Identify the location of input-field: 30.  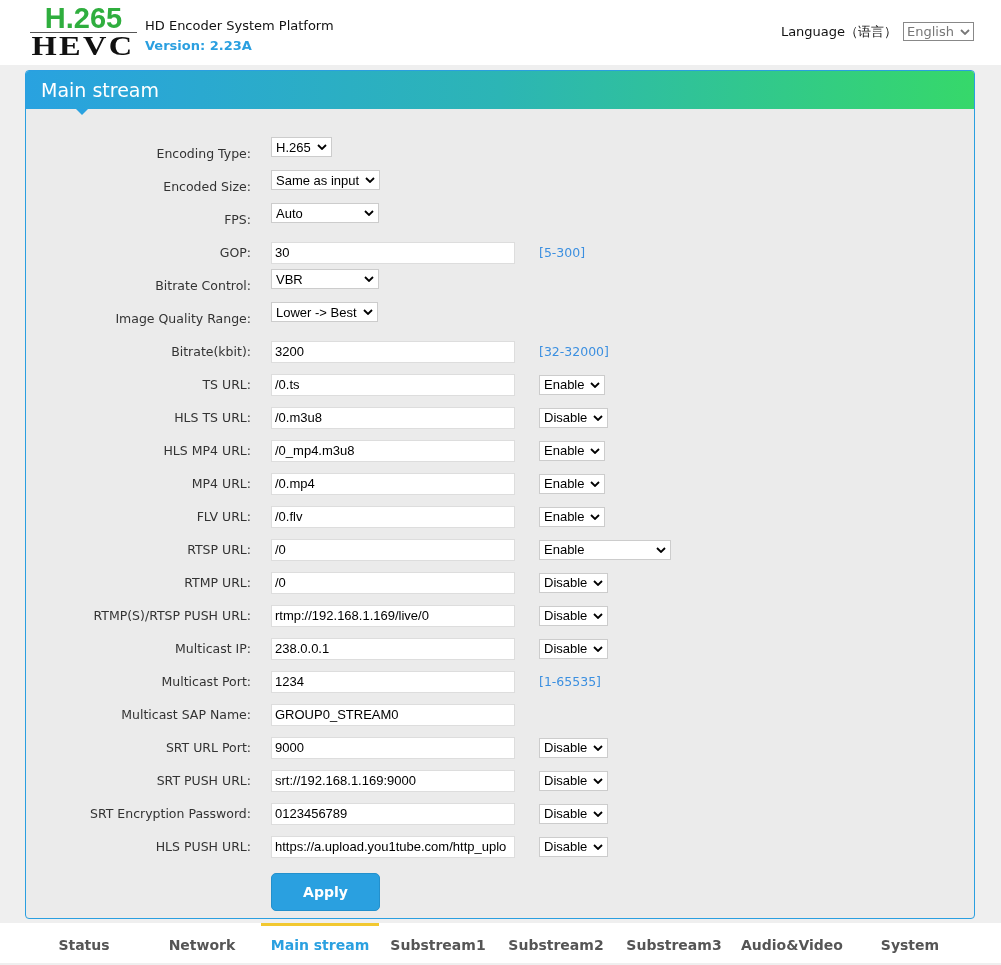
(393, 252).